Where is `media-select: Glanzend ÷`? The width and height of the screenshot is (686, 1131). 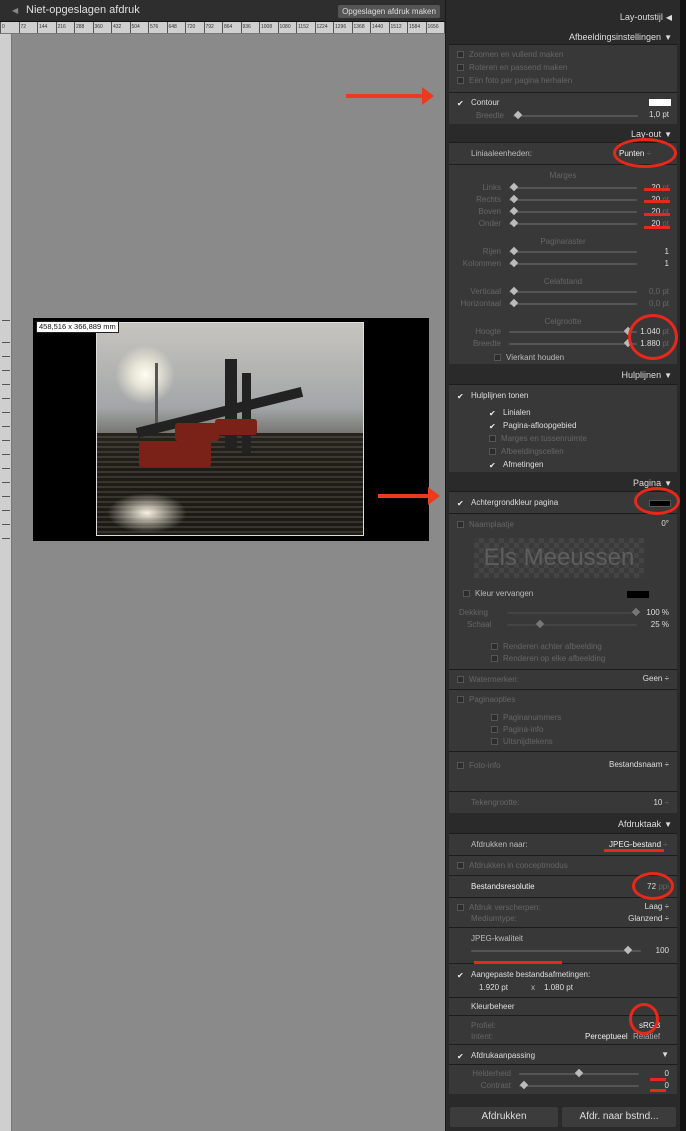
media-select: Glanzend ÷ is located at coordinates (648, 918).